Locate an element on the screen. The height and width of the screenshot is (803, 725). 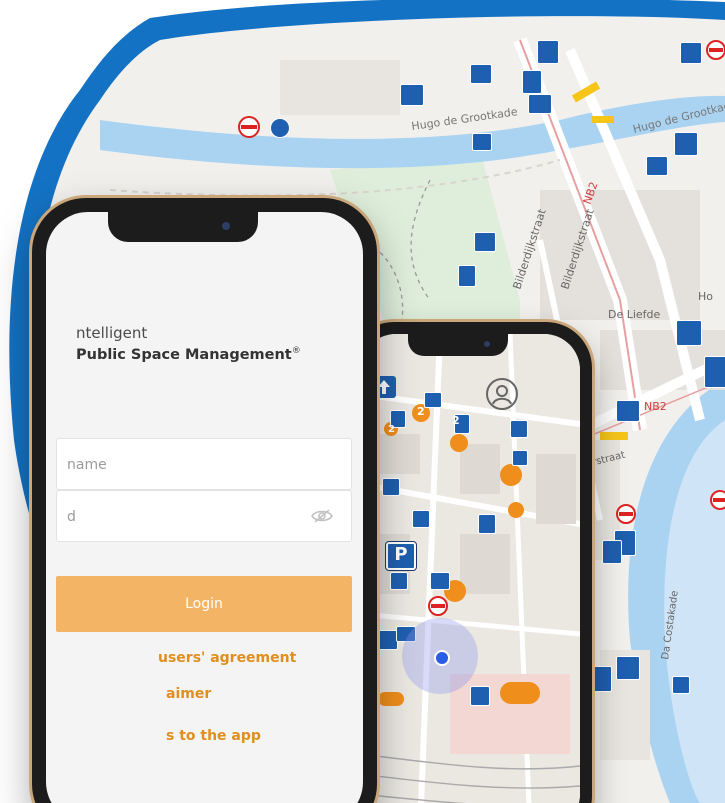
street-label-de-liefde: De Liefde is located at coordinates (634, 314).